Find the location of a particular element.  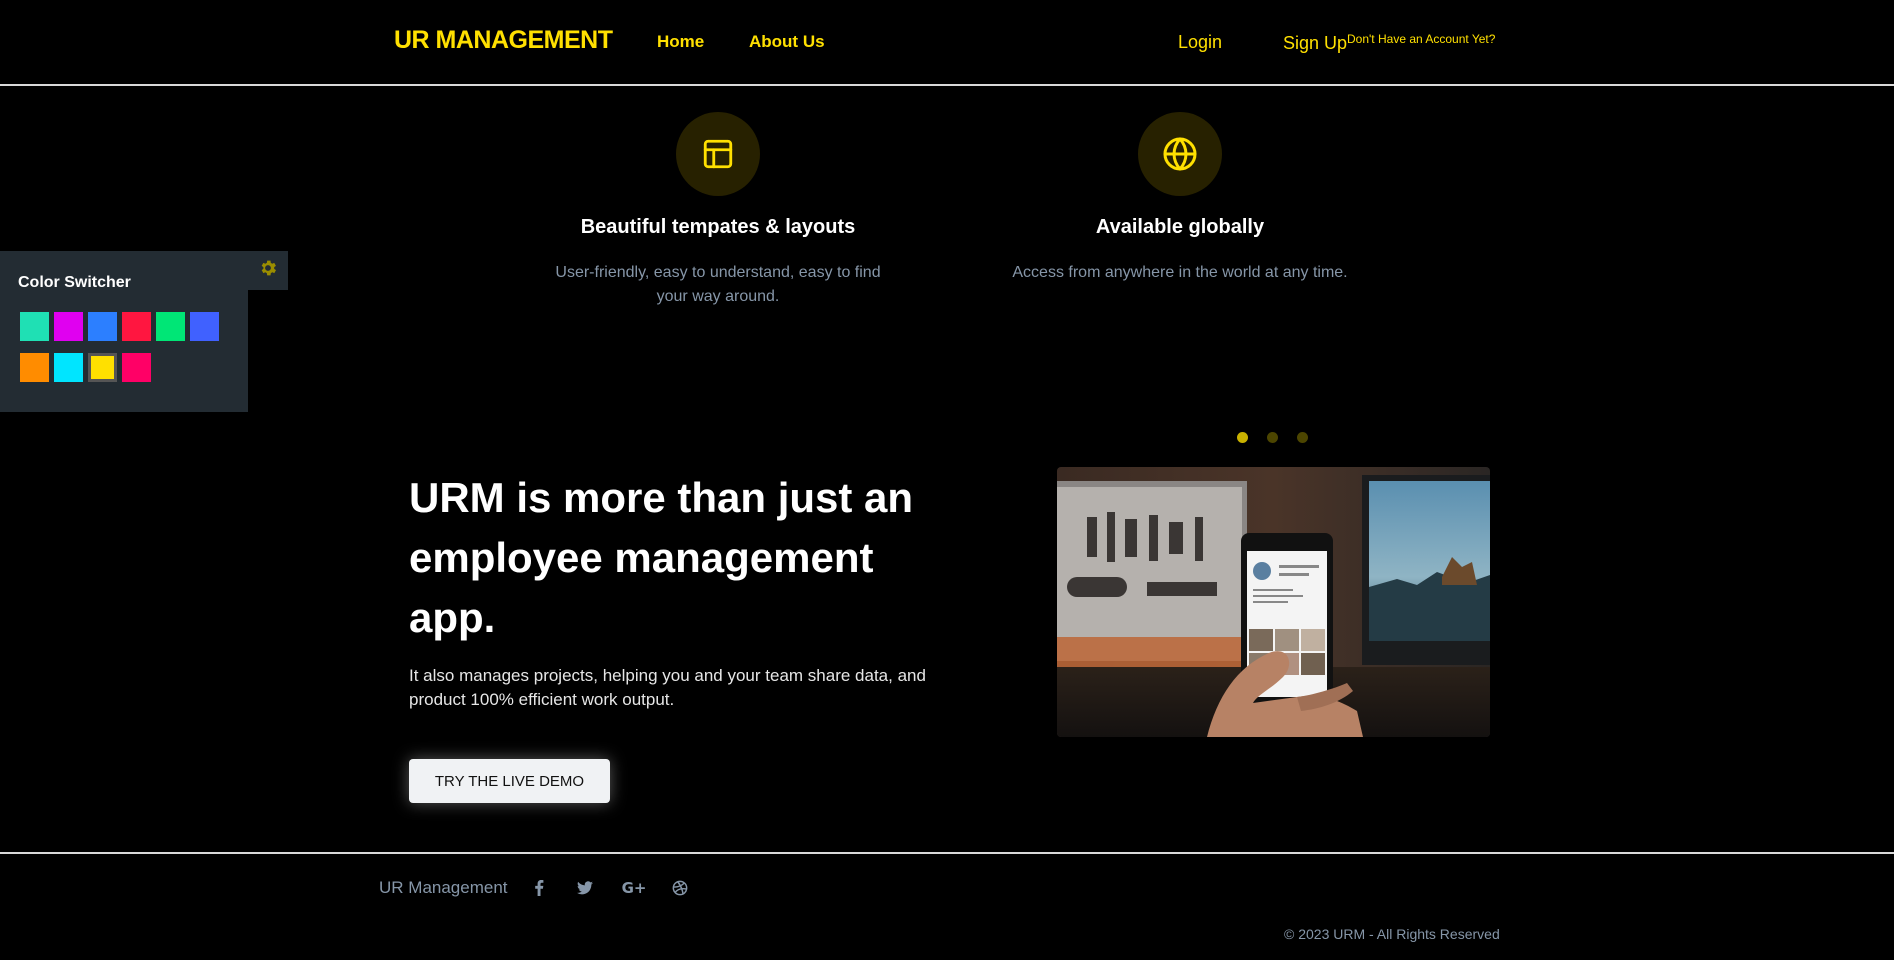

google-plus-icon: G+ is located at coordinates (634, 888).